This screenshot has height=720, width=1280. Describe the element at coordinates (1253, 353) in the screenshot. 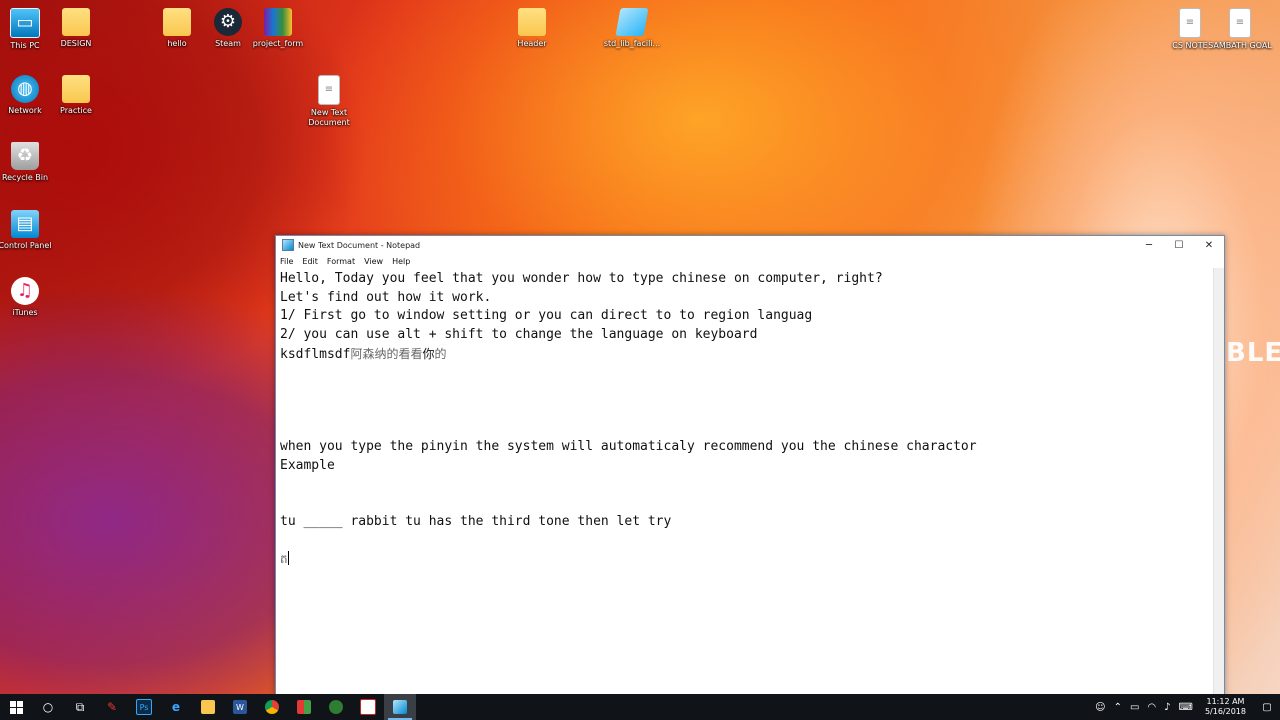

I see `wallpaper-text: BLE` at that location.